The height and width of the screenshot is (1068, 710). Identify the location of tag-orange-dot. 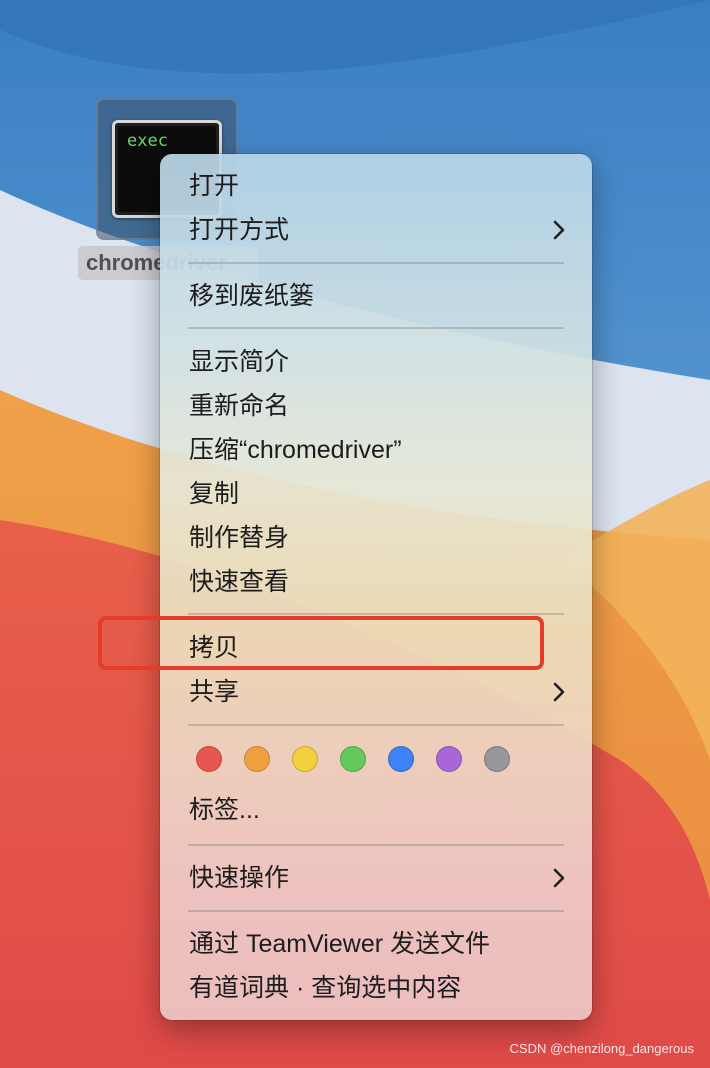
(257, 759).